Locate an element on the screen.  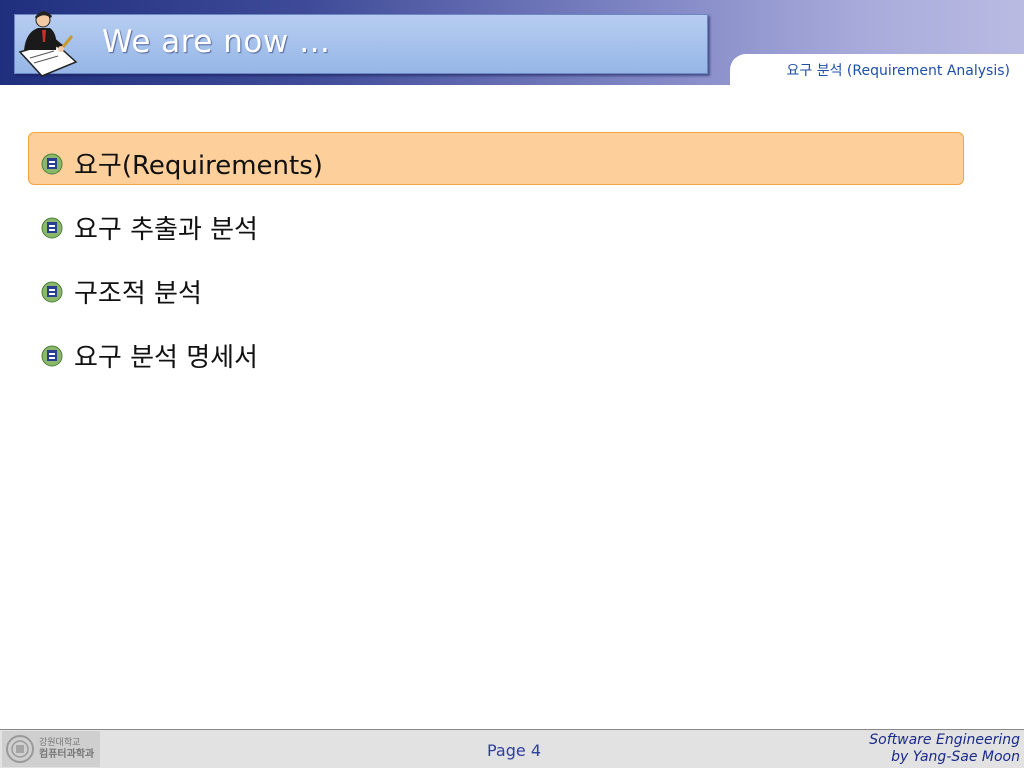
outline-item-elicitation: 요구 추출과 분석 is located at coordinates (149, 227).